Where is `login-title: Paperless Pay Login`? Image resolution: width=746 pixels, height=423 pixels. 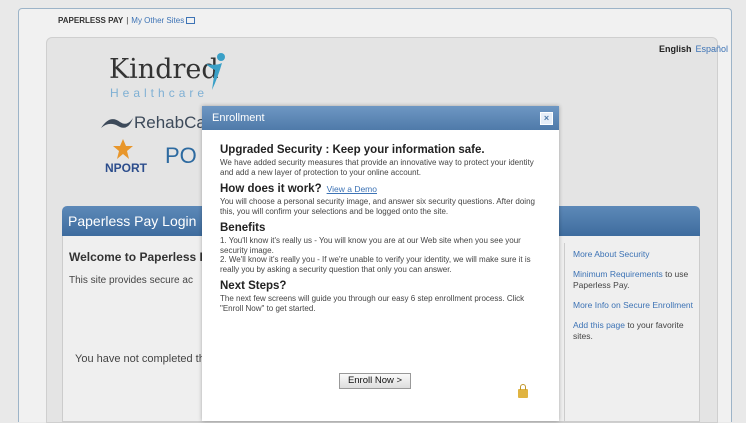 login-title: Paperless Pay Login is located at coordinates (132, 221).